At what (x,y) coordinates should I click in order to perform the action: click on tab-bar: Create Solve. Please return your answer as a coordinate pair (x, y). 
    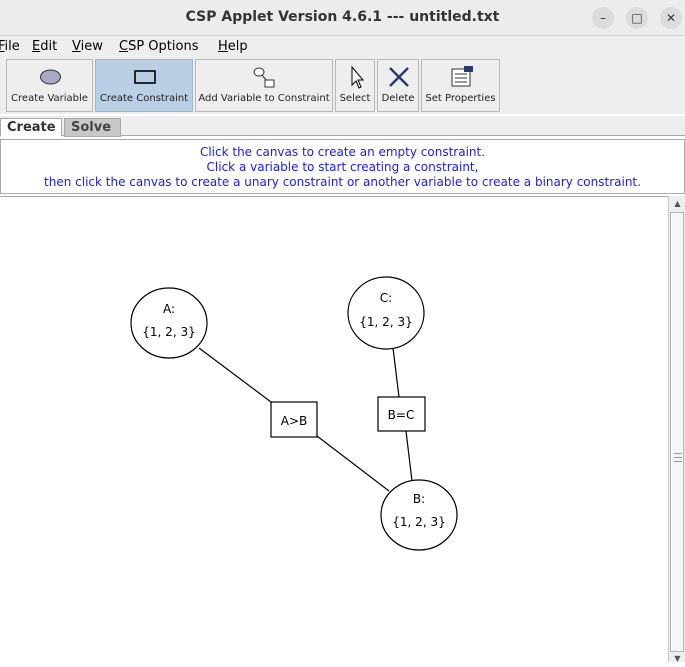
    Looking at the image, I should click on (342, 126).